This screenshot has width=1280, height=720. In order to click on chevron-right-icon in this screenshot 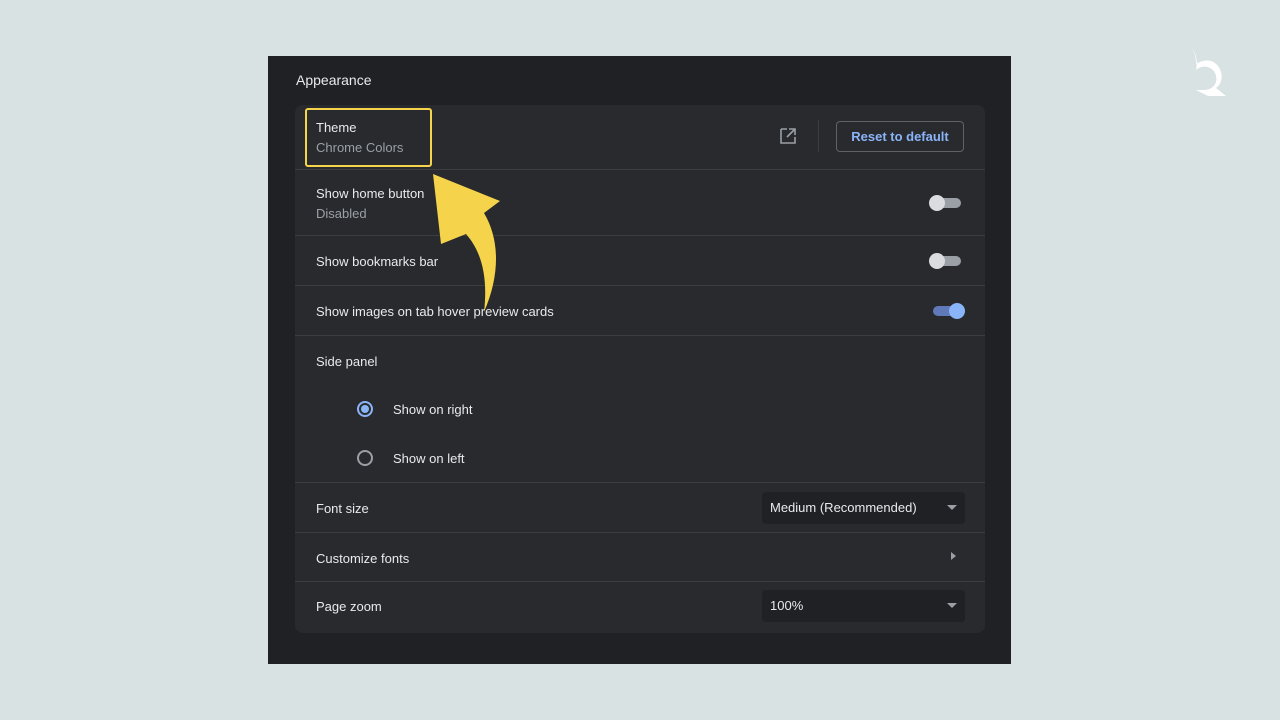, I will do `click(953, 556)`.